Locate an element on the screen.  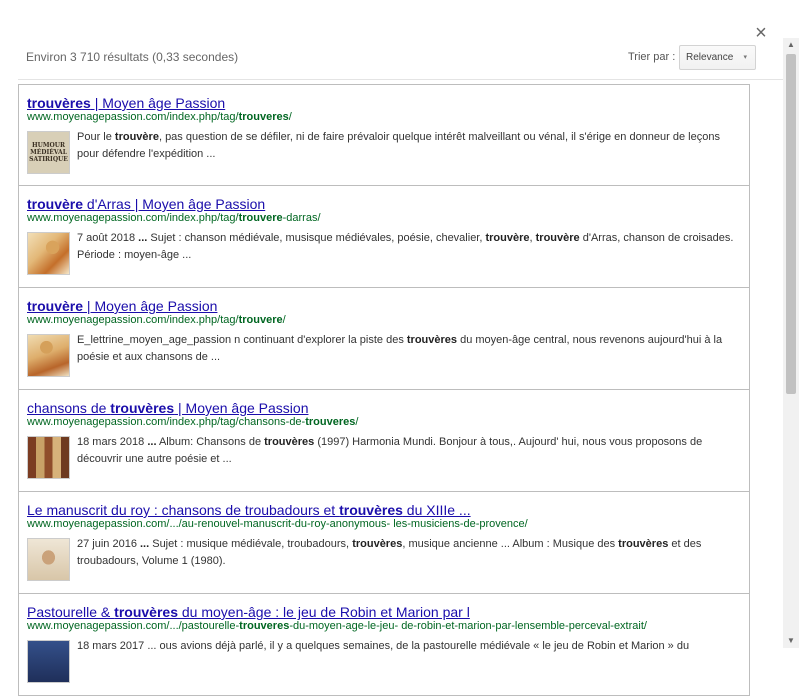
sort-label: Trier par : is located at coordinates (652, 57).